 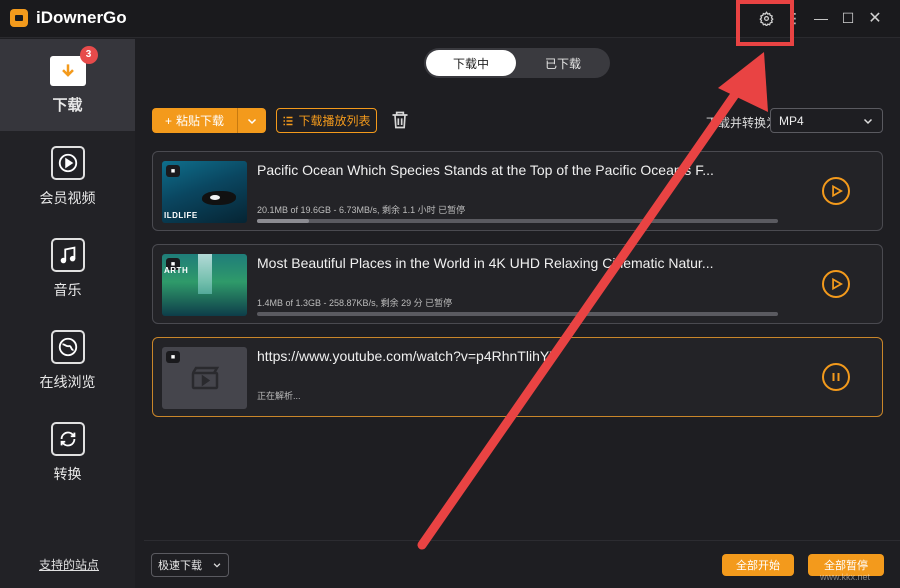 I want to click on video-thumbnail: ■, so click(x=204, y=378).